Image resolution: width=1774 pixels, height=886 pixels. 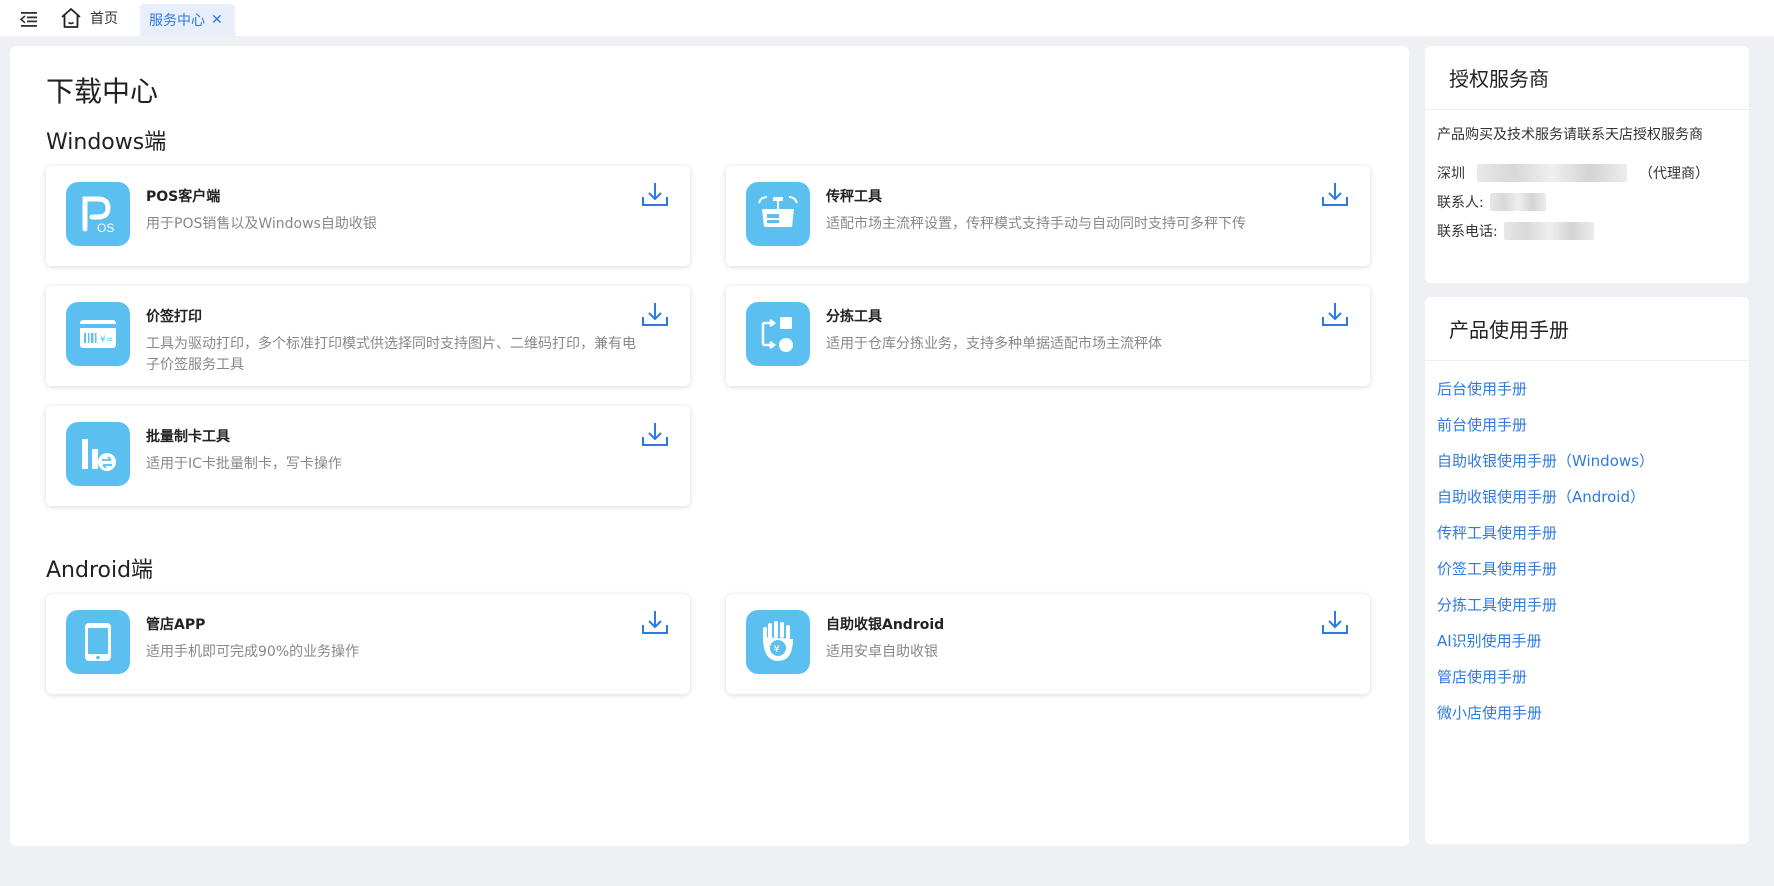 I want to click on manual-link-self-checkout-windows: 自助收银使用手册（Windows）, so click(x=1587, y=461).